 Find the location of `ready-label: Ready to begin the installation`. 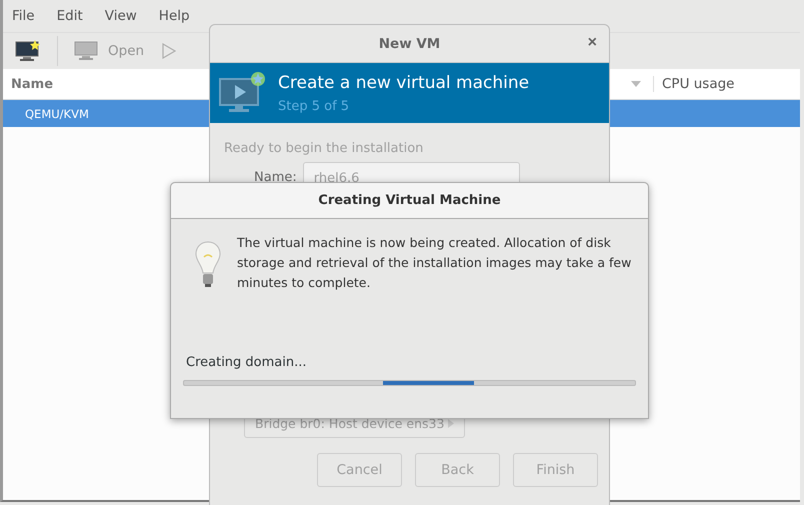

ready-label: Ready to begin the installation is located at coordinates (324, 148).